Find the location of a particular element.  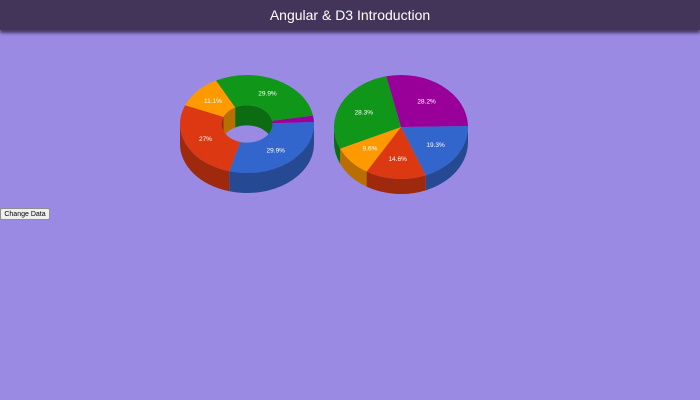

slice-label: 19.3% is located at coordinates (435, 145).